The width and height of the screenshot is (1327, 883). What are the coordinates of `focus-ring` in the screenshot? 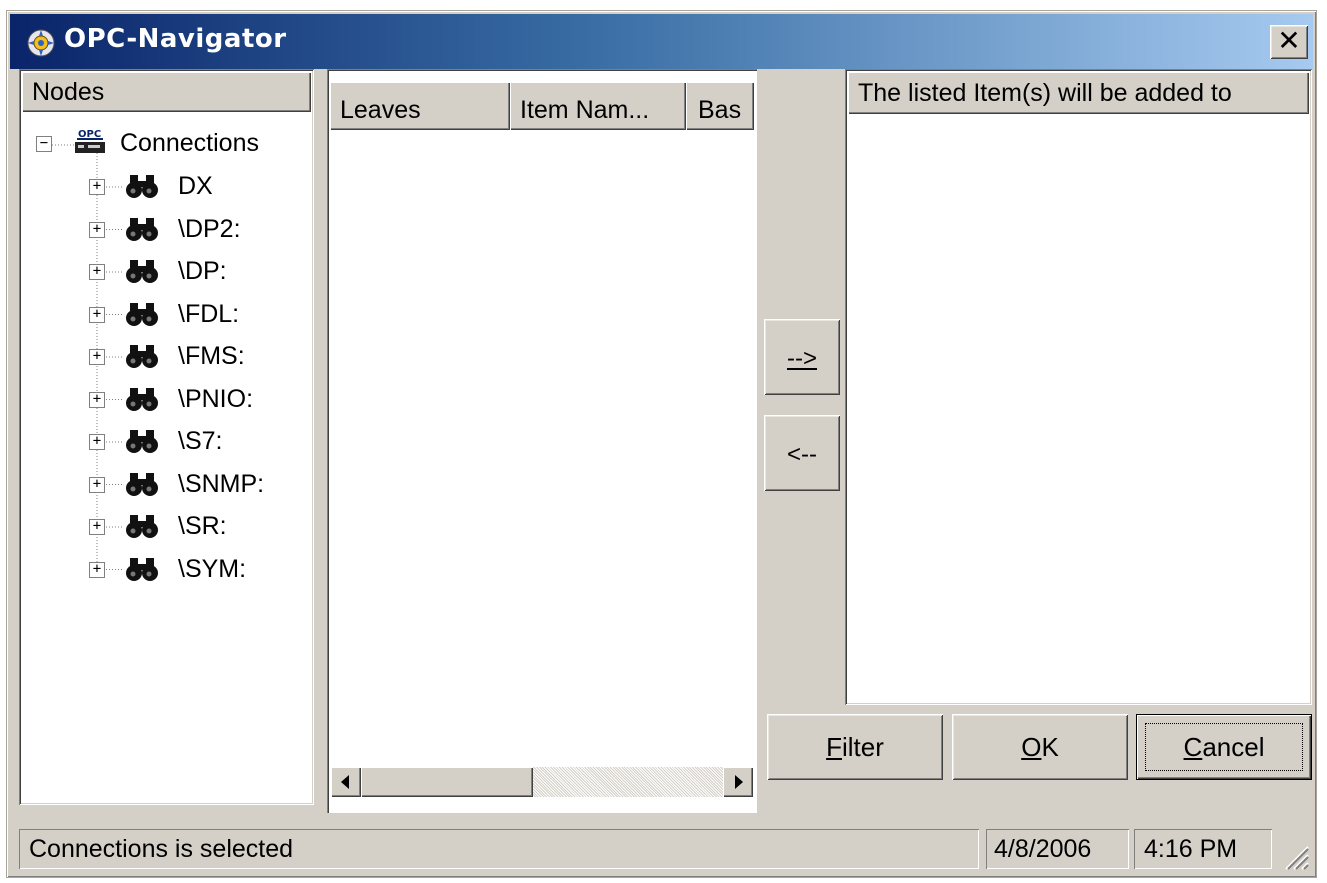 It's located at (1224, 747).